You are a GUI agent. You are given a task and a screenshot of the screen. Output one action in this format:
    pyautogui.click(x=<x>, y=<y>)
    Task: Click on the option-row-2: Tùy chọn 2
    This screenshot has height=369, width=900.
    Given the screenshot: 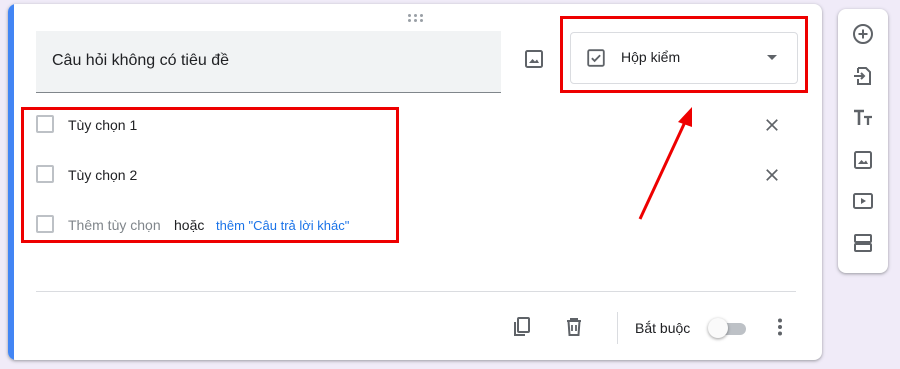 What is the action you would take?
    pyautogui.click(x=416, y=175)
    